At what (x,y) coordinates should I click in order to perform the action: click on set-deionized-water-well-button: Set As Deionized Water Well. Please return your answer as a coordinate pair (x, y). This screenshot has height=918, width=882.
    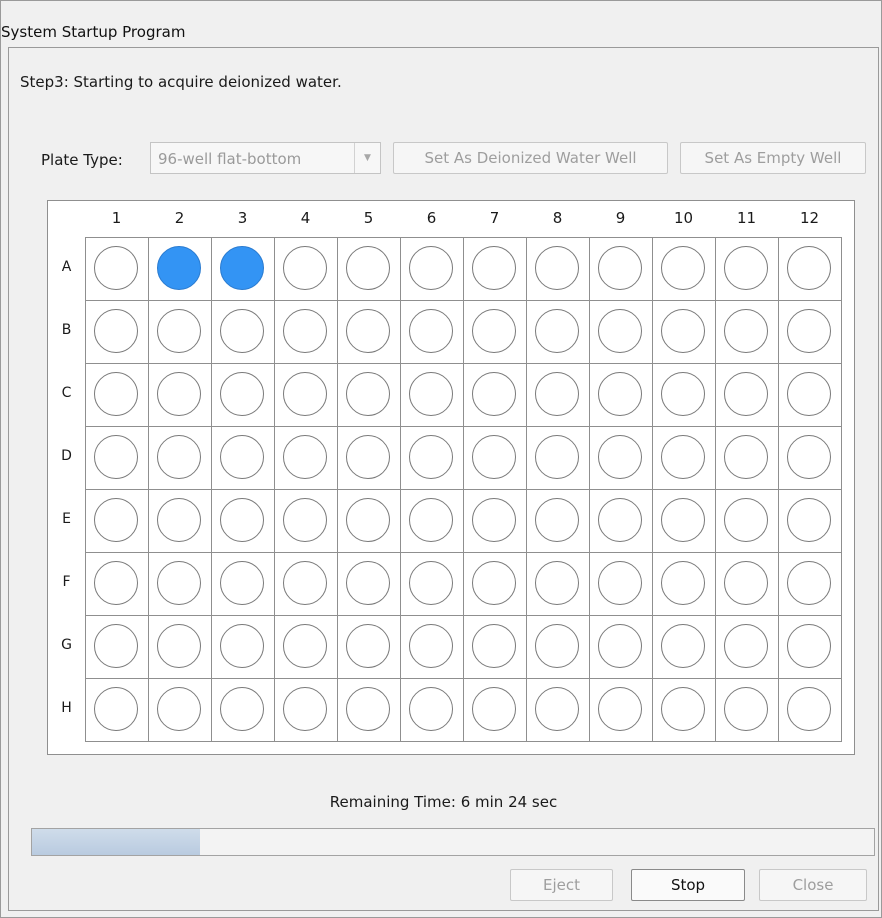
    Looking at the image, I should click on (530, 158).